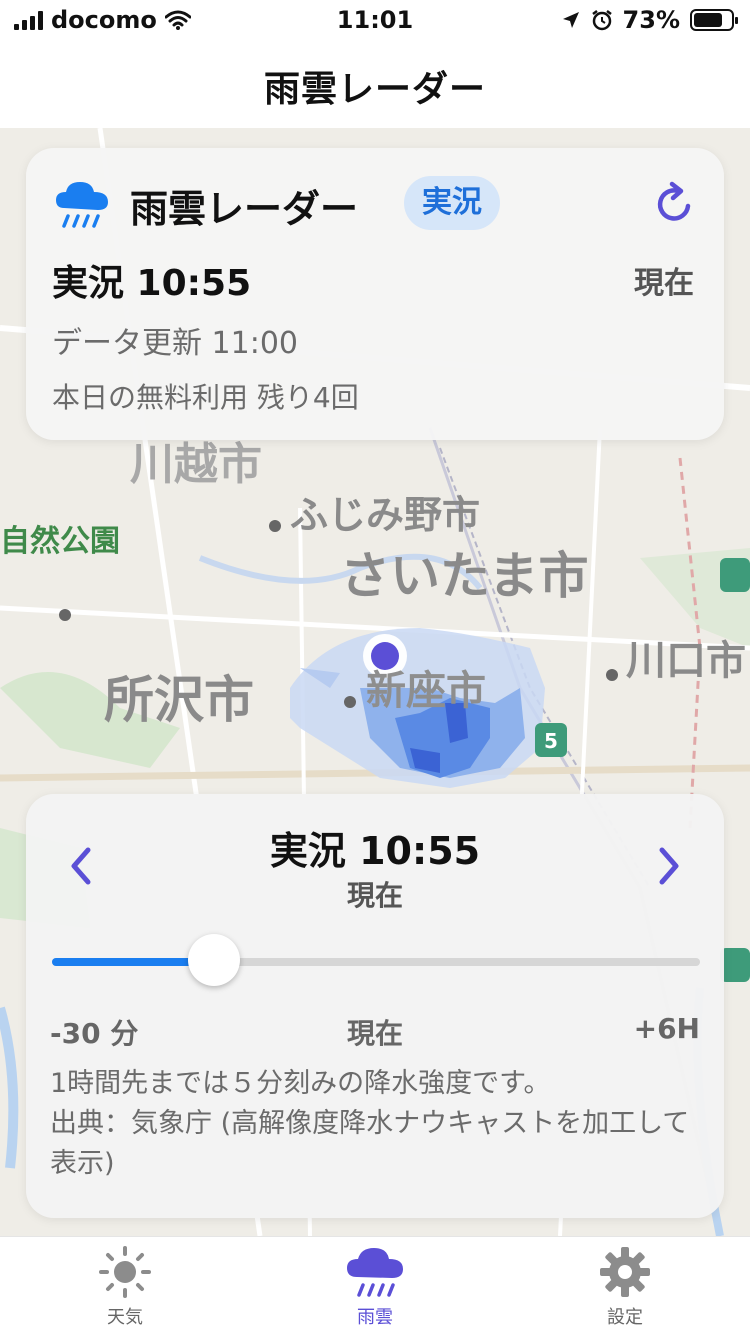 The width and height of the screenshot is (750, 1335). Describe the element at coordinates (376, 962) in the screenshot. I see `time-slider-track` at that location.